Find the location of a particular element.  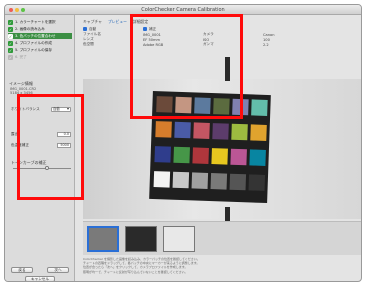

back-button: 戻る is located at coordinates (22, 270).